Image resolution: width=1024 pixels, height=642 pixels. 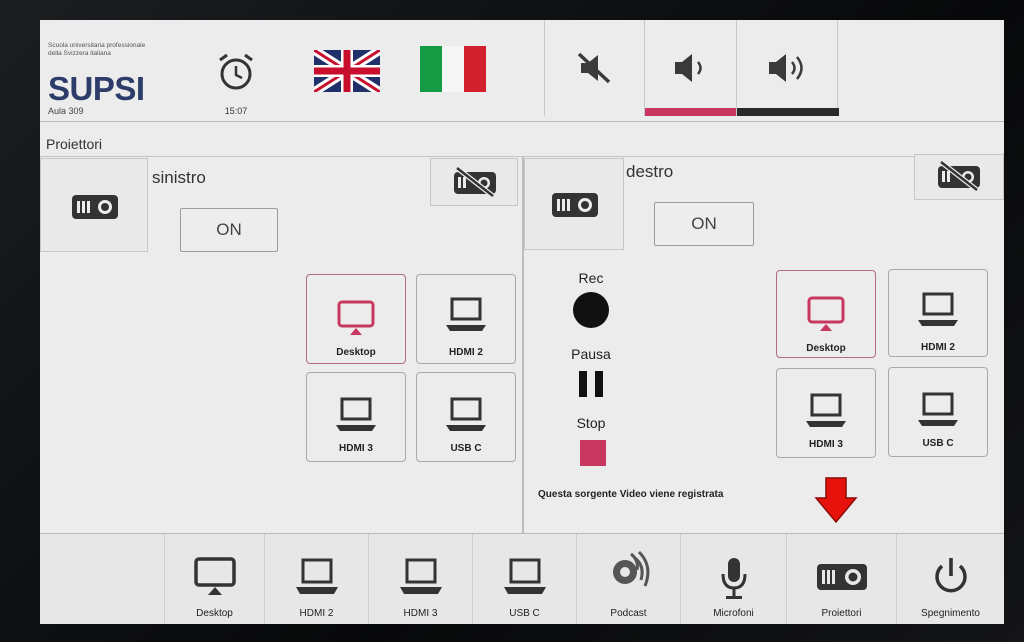 What do you see at coordinates (631, 494) in the screenshot?
I see `recording-note: Questa sorgente Video viene registrata` at bounding box center [631, 494].